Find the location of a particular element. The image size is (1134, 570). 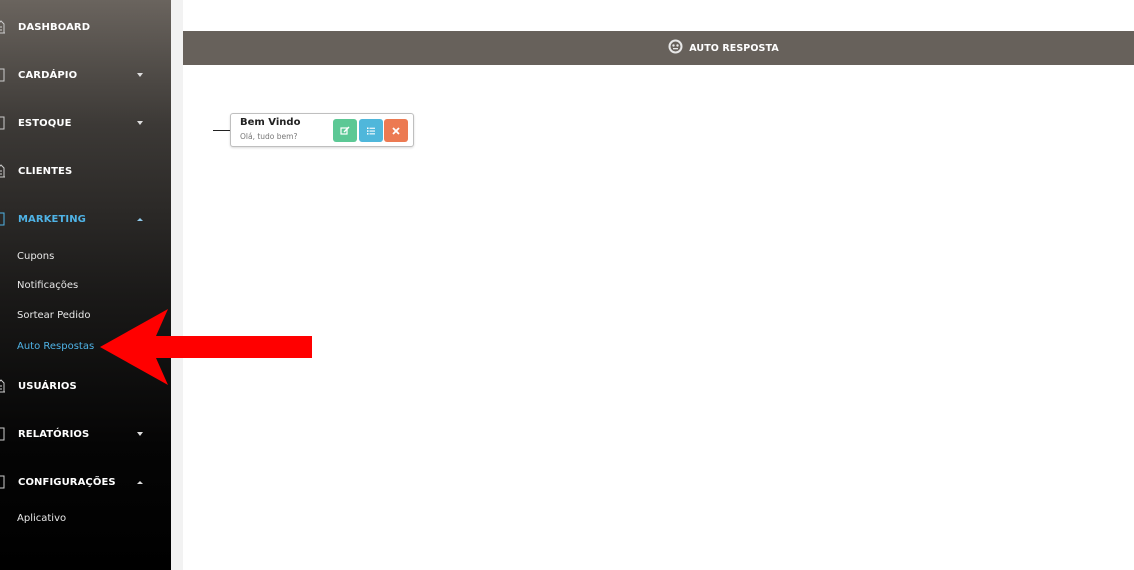

sidebar-item-estoque: ESTOQUE is located at coordinates (85, 123).